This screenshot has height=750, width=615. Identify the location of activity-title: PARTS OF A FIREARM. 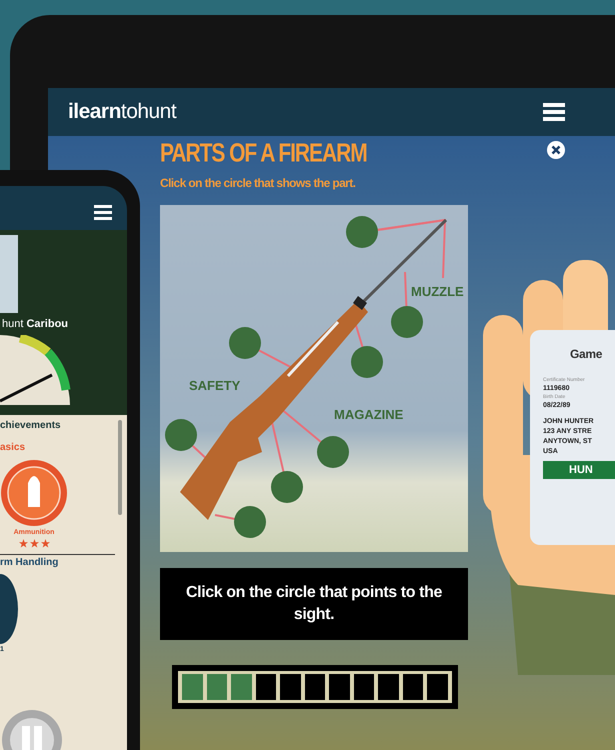
(263, 153).